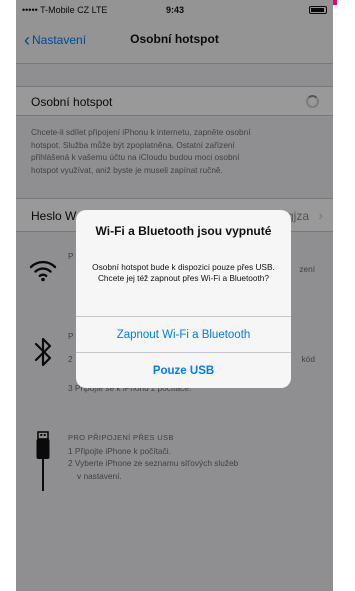 The height and width of the screenshot is (591, 355). What do you see at coordinates (183, 370) in the screenshot?
I see `usb-only-button: Pouze USB` at bounding box center [183, 370].